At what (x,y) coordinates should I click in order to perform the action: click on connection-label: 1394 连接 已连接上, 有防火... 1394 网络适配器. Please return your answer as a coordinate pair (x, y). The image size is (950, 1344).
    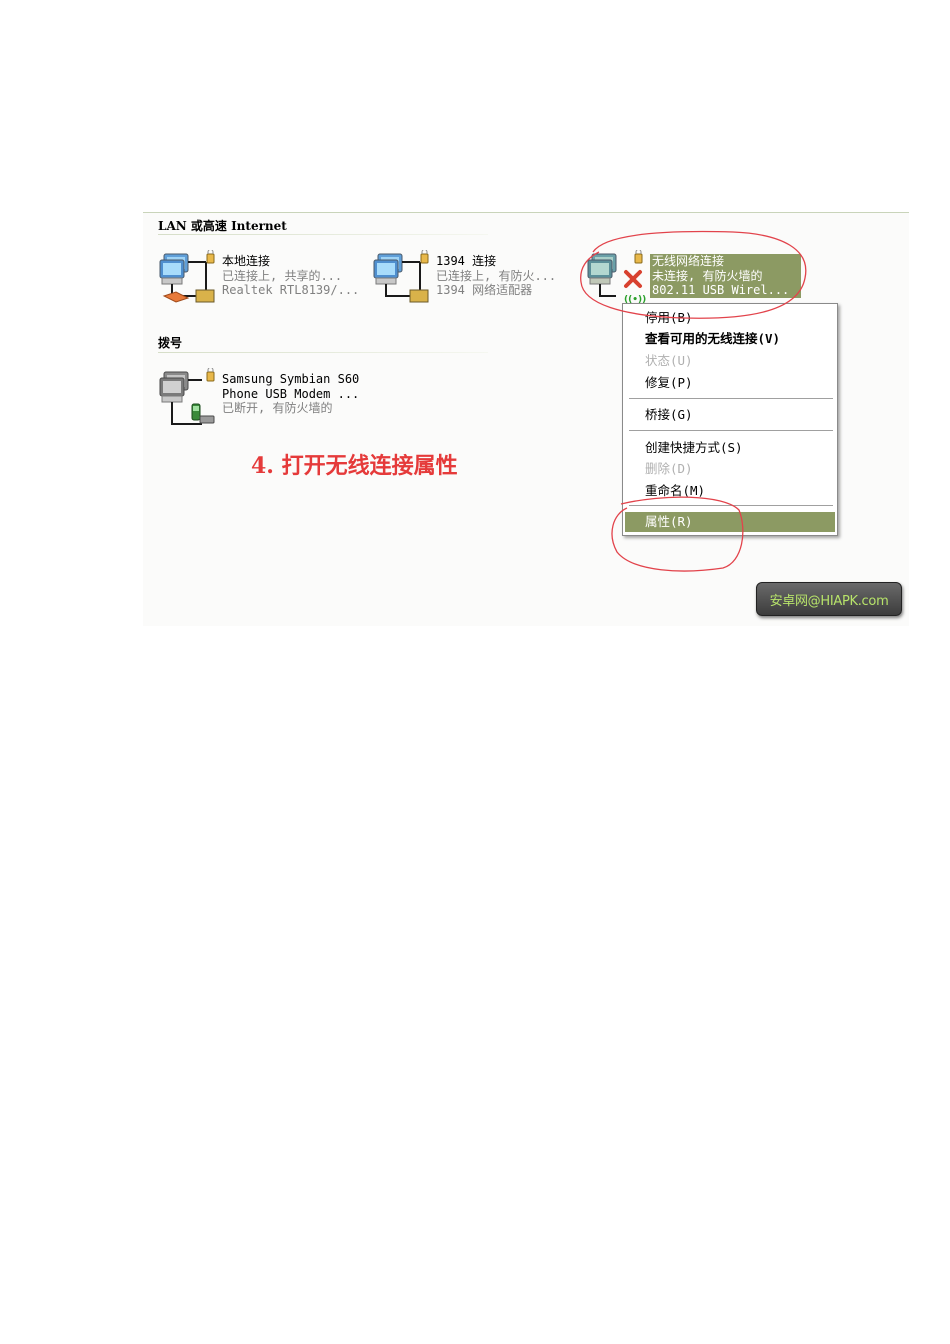
    Looking at the image, I should click on (496, 276).